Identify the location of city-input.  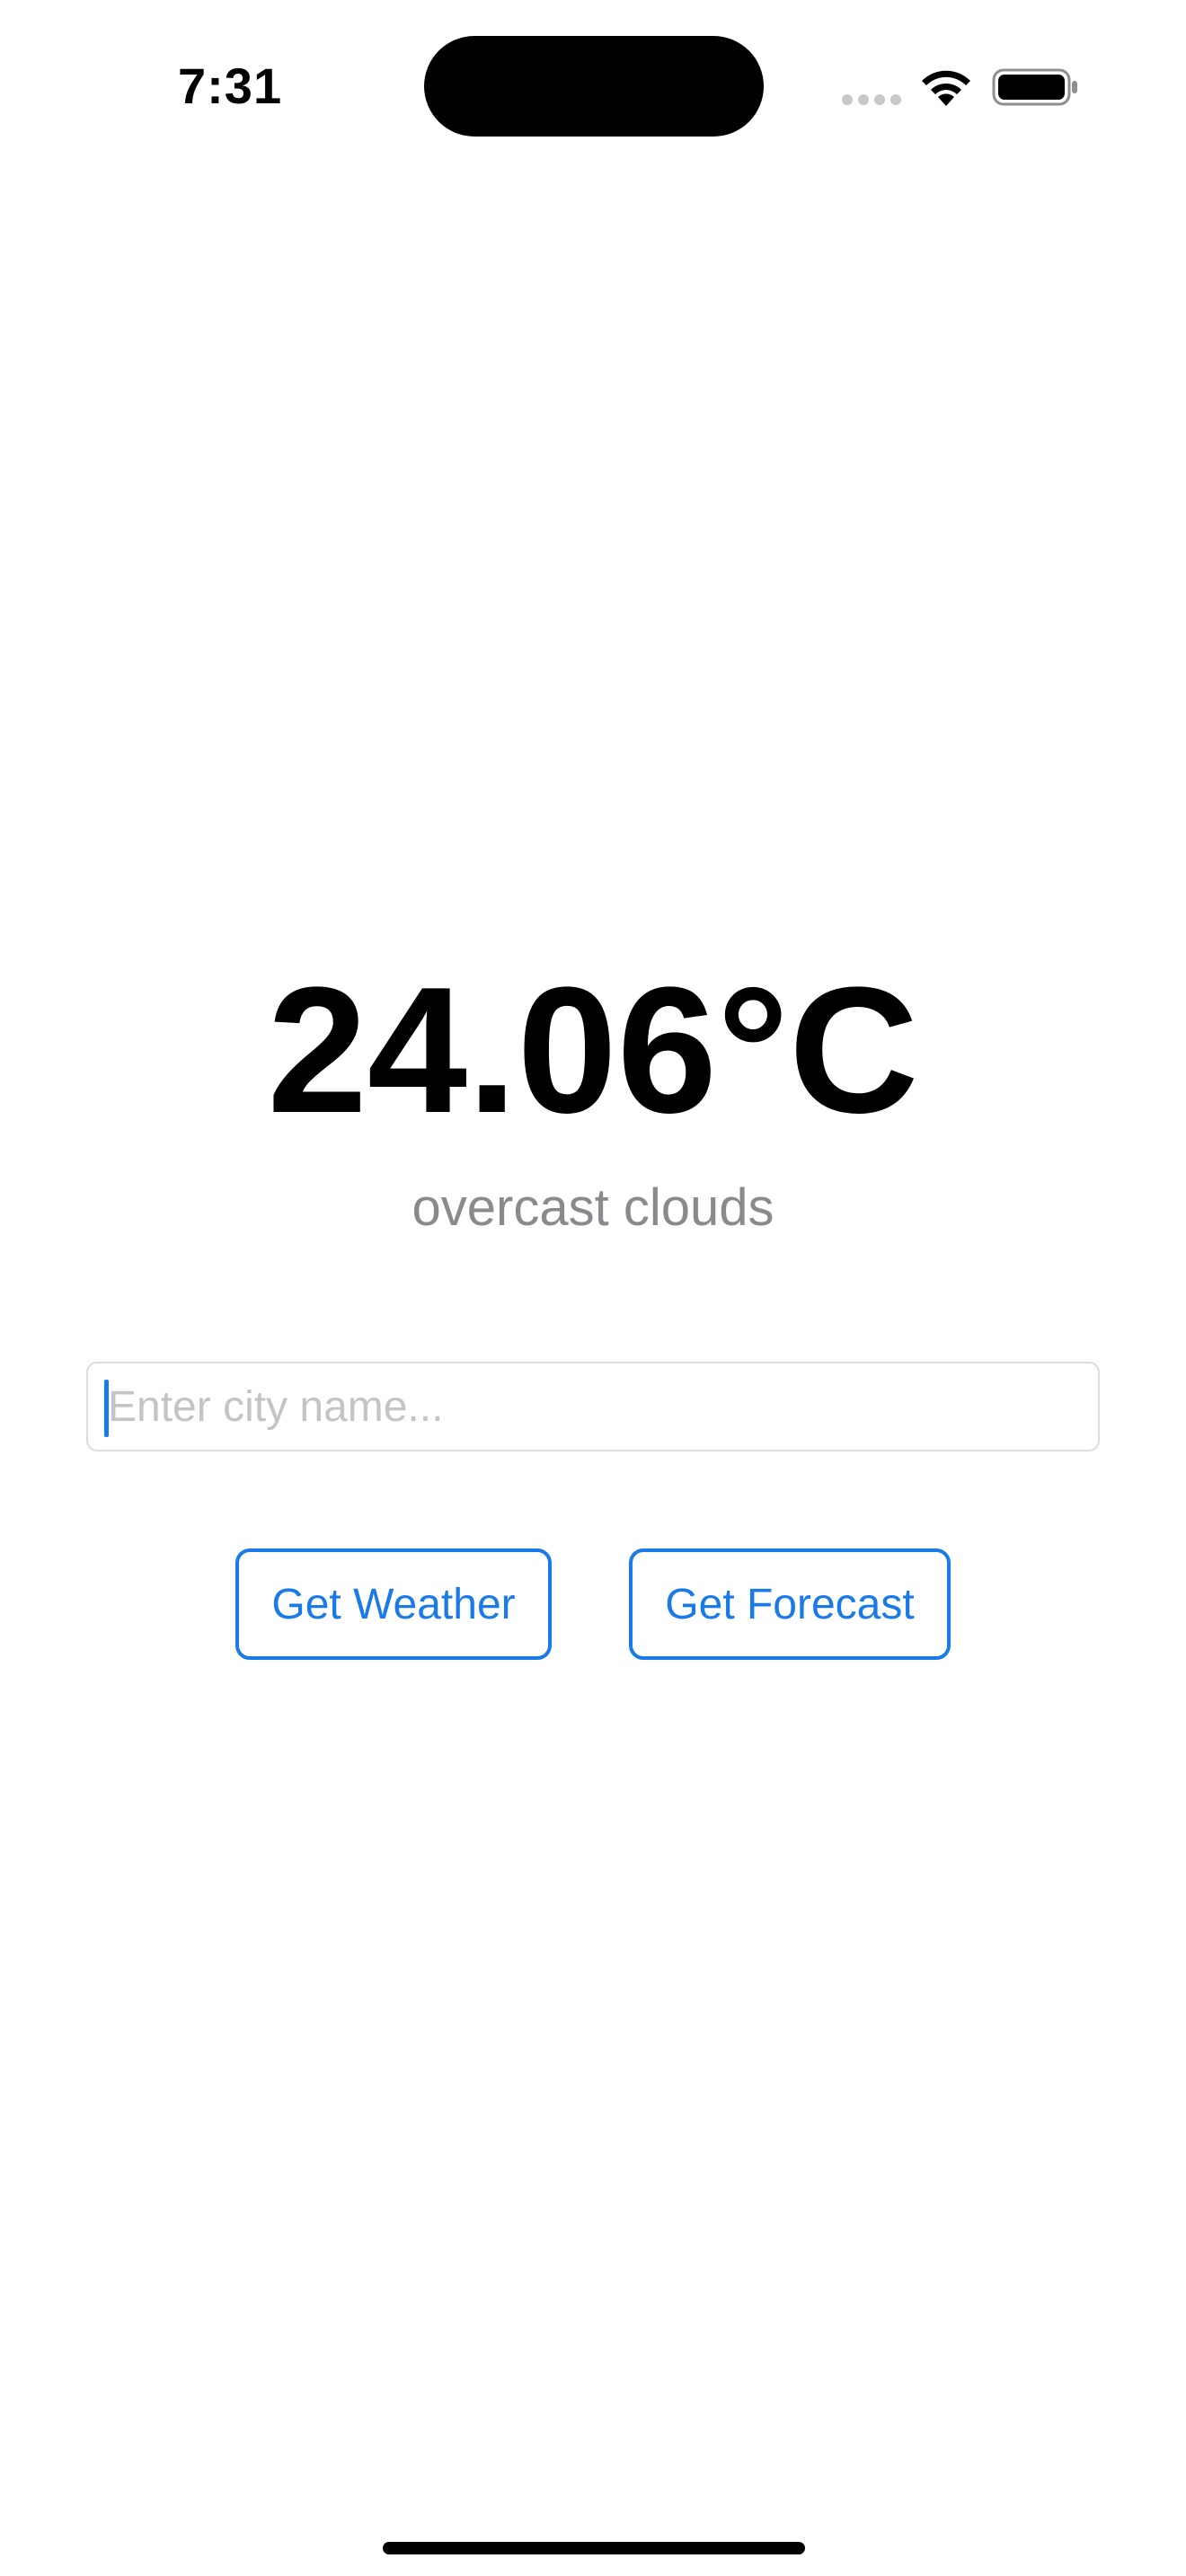
(593, 1406).